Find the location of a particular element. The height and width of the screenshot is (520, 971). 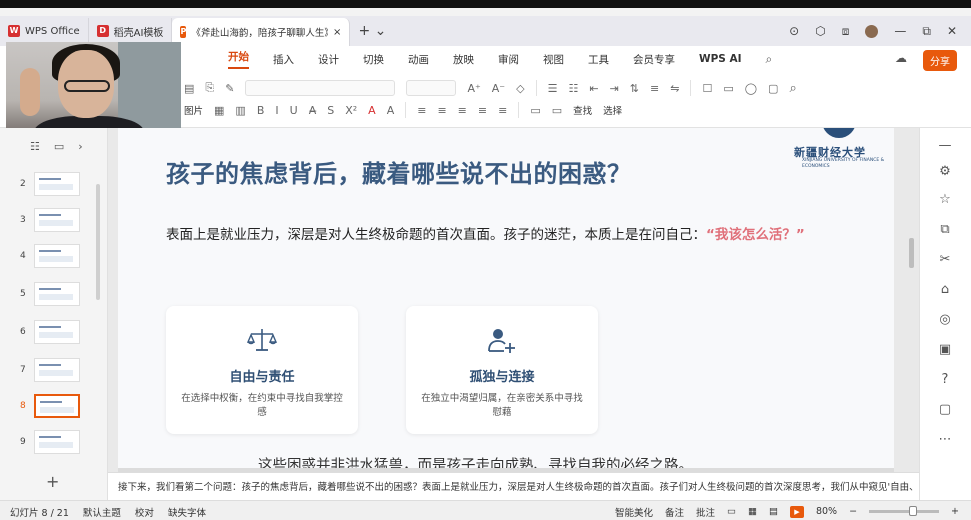

thumbnail-view-icon: ▭ is located at coordinates (59, 146).